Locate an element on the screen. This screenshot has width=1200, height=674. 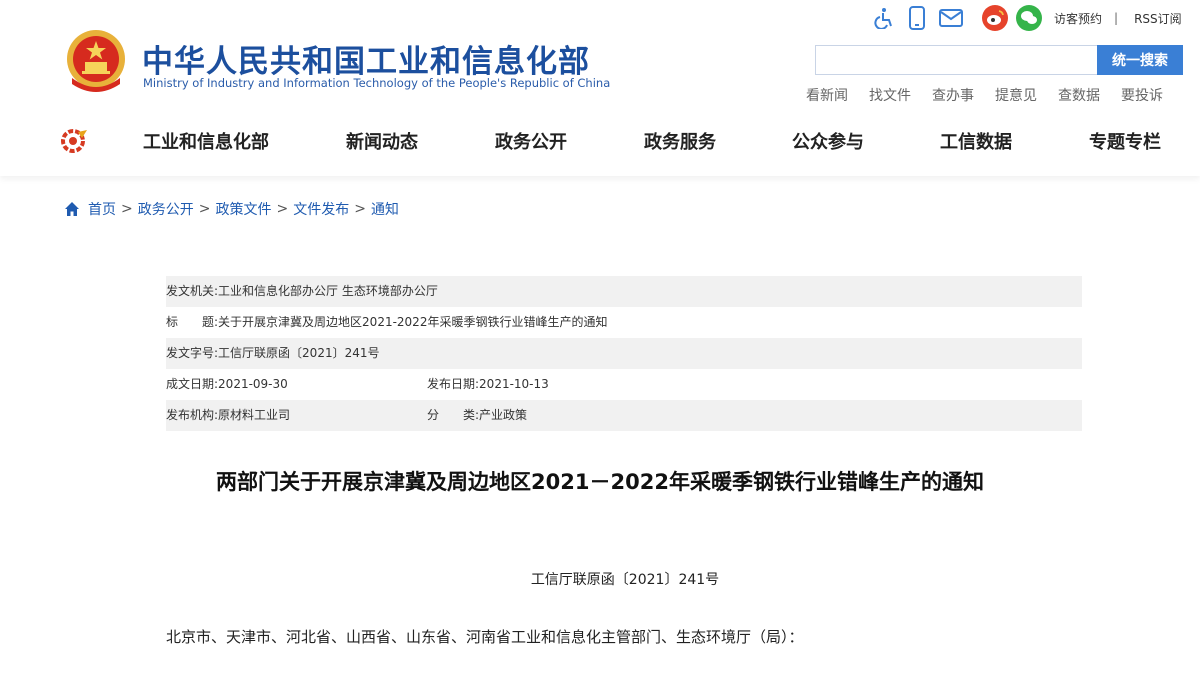
mail-icon is located at coordinates (951, 18).